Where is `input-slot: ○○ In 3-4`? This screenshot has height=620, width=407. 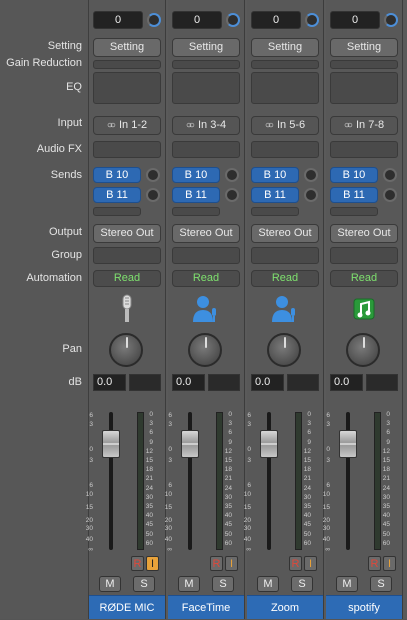
input-slot: ○○ In 3-4 is located at coordinates (206, 125).